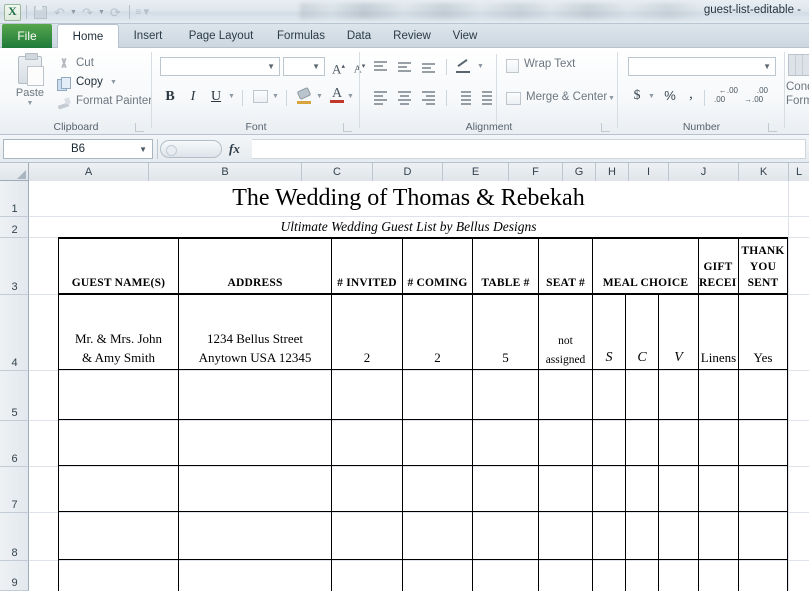 Image resolution: width=809 pixels, height=591 pixels. I want to click on cell-j3-gift-received-block: GIFT RECEIVED, so click(718, 266).